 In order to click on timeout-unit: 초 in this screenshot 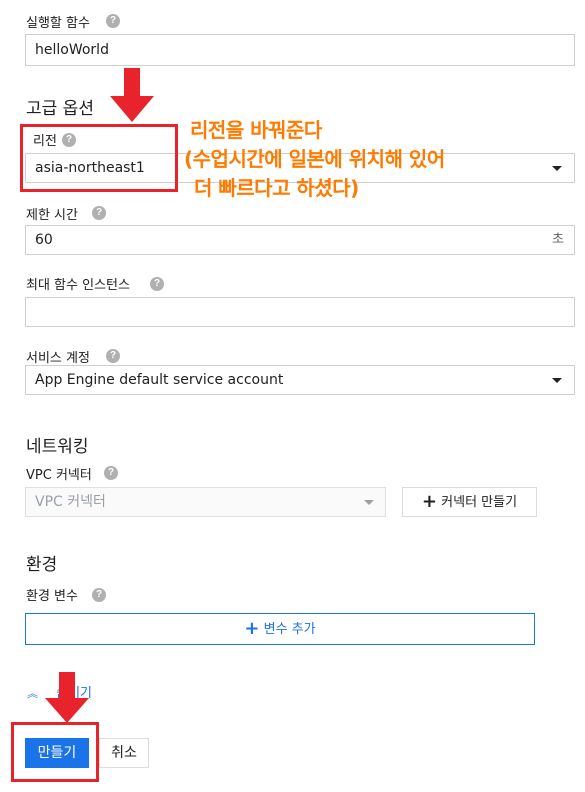, I will do `click(558, 239)`.